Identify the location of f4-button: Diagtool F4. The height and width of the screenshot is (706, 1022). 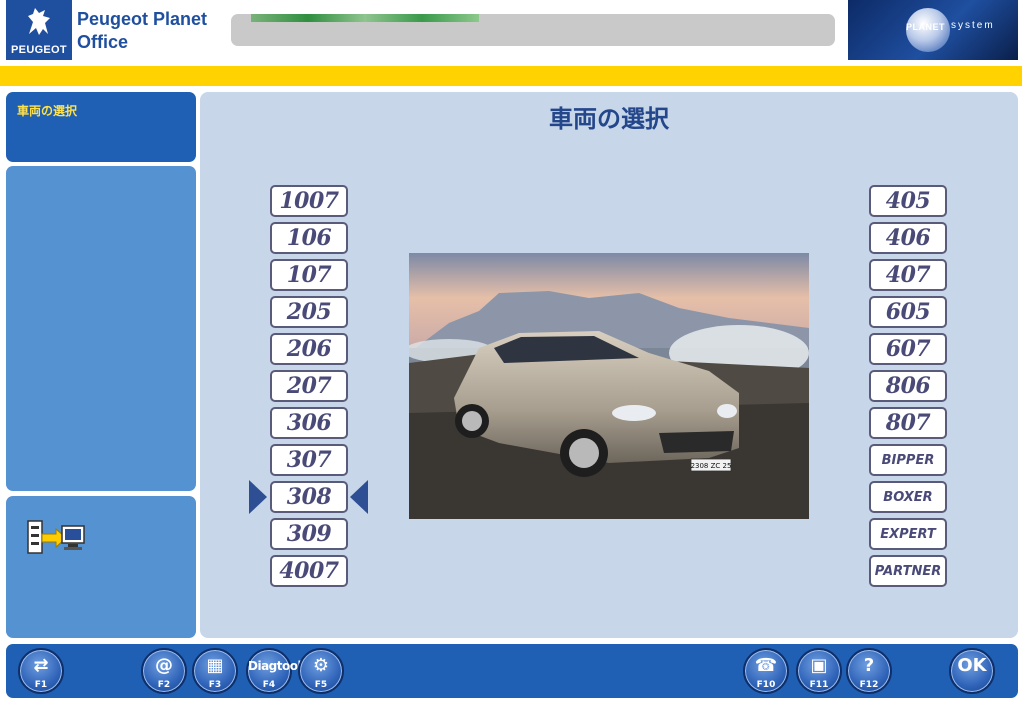
(274, 671).